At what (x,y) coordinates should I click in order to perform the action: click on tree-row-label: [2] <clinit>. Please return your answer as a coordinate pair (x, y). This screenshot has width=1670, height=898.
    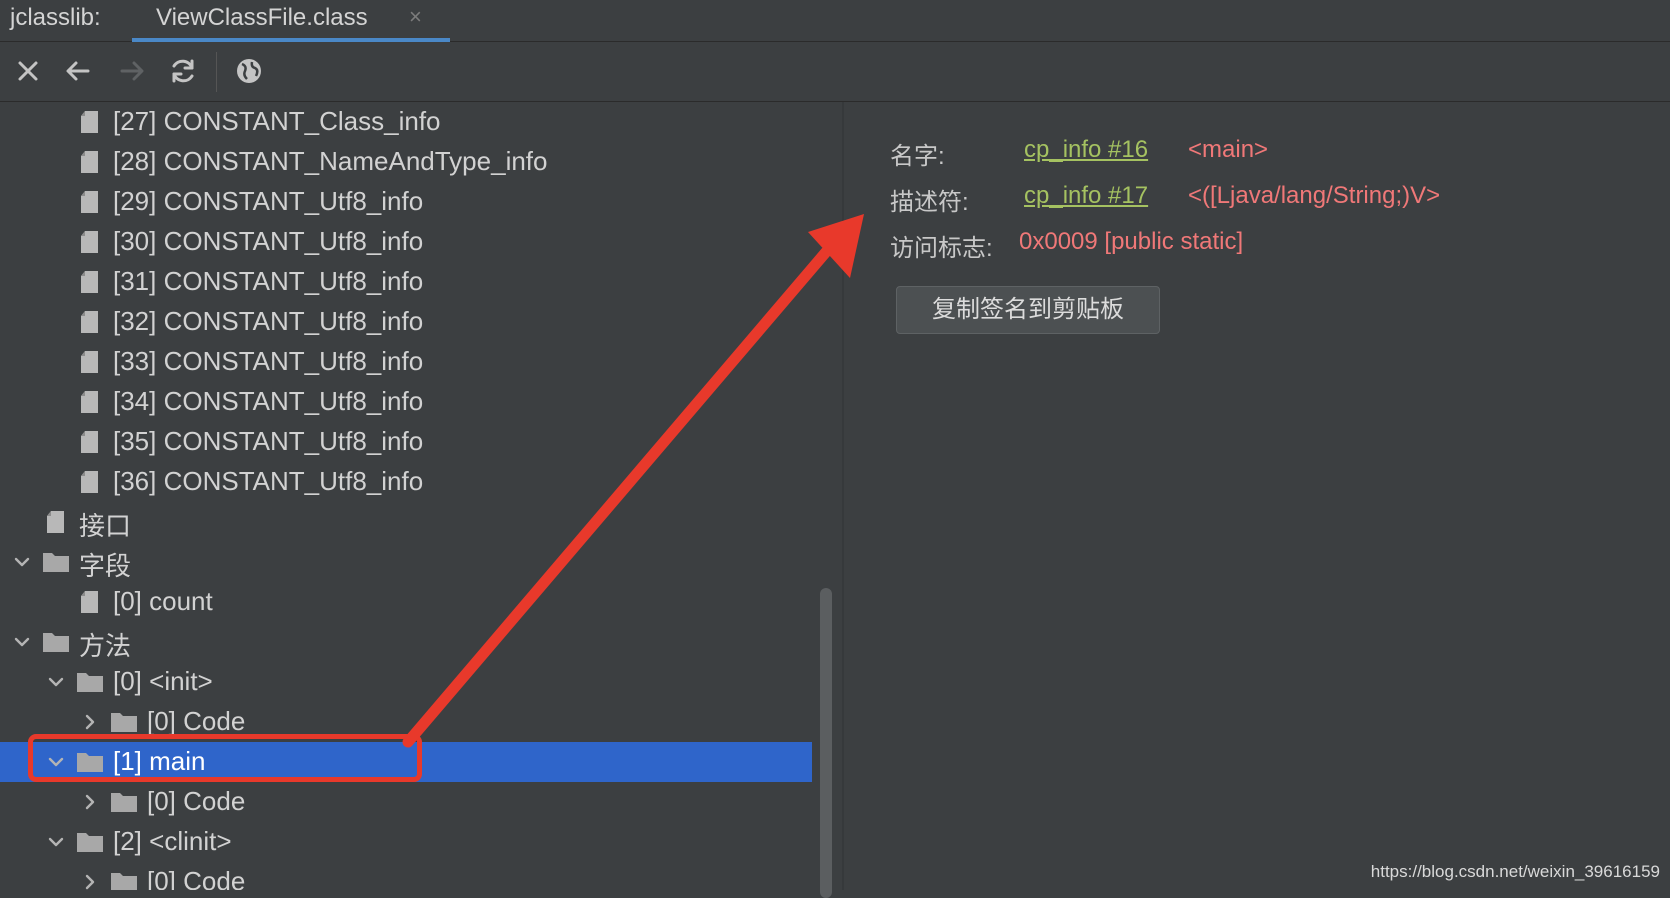
    Looking at the image, I should click on (172, 841).